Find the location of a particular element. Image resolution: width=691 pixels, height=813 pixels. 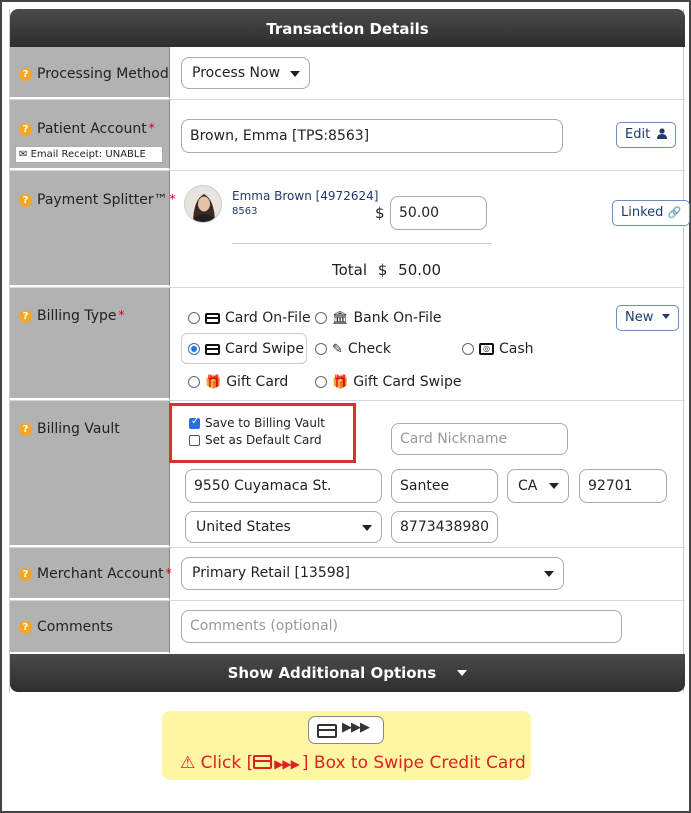

panel-header: Transaction Details is located at coordinates (347, 28).